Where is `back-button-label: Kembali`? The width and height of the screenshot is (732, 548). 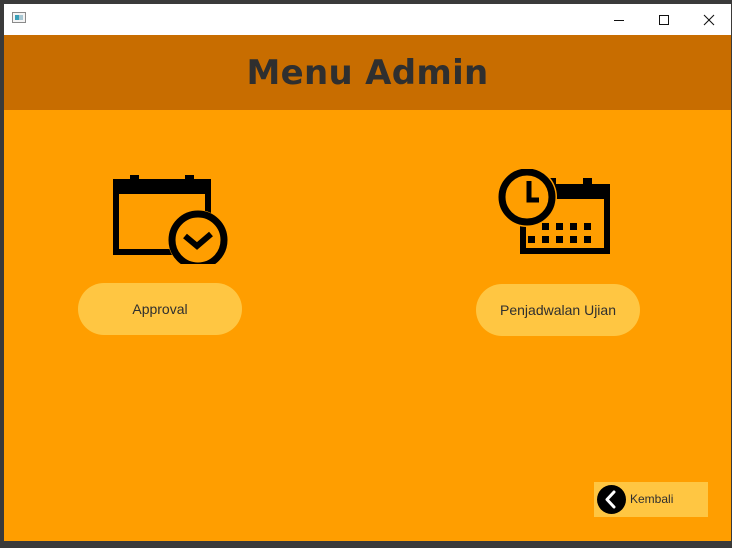
back-button-label: Kembali is located at coordinates (652, 499).